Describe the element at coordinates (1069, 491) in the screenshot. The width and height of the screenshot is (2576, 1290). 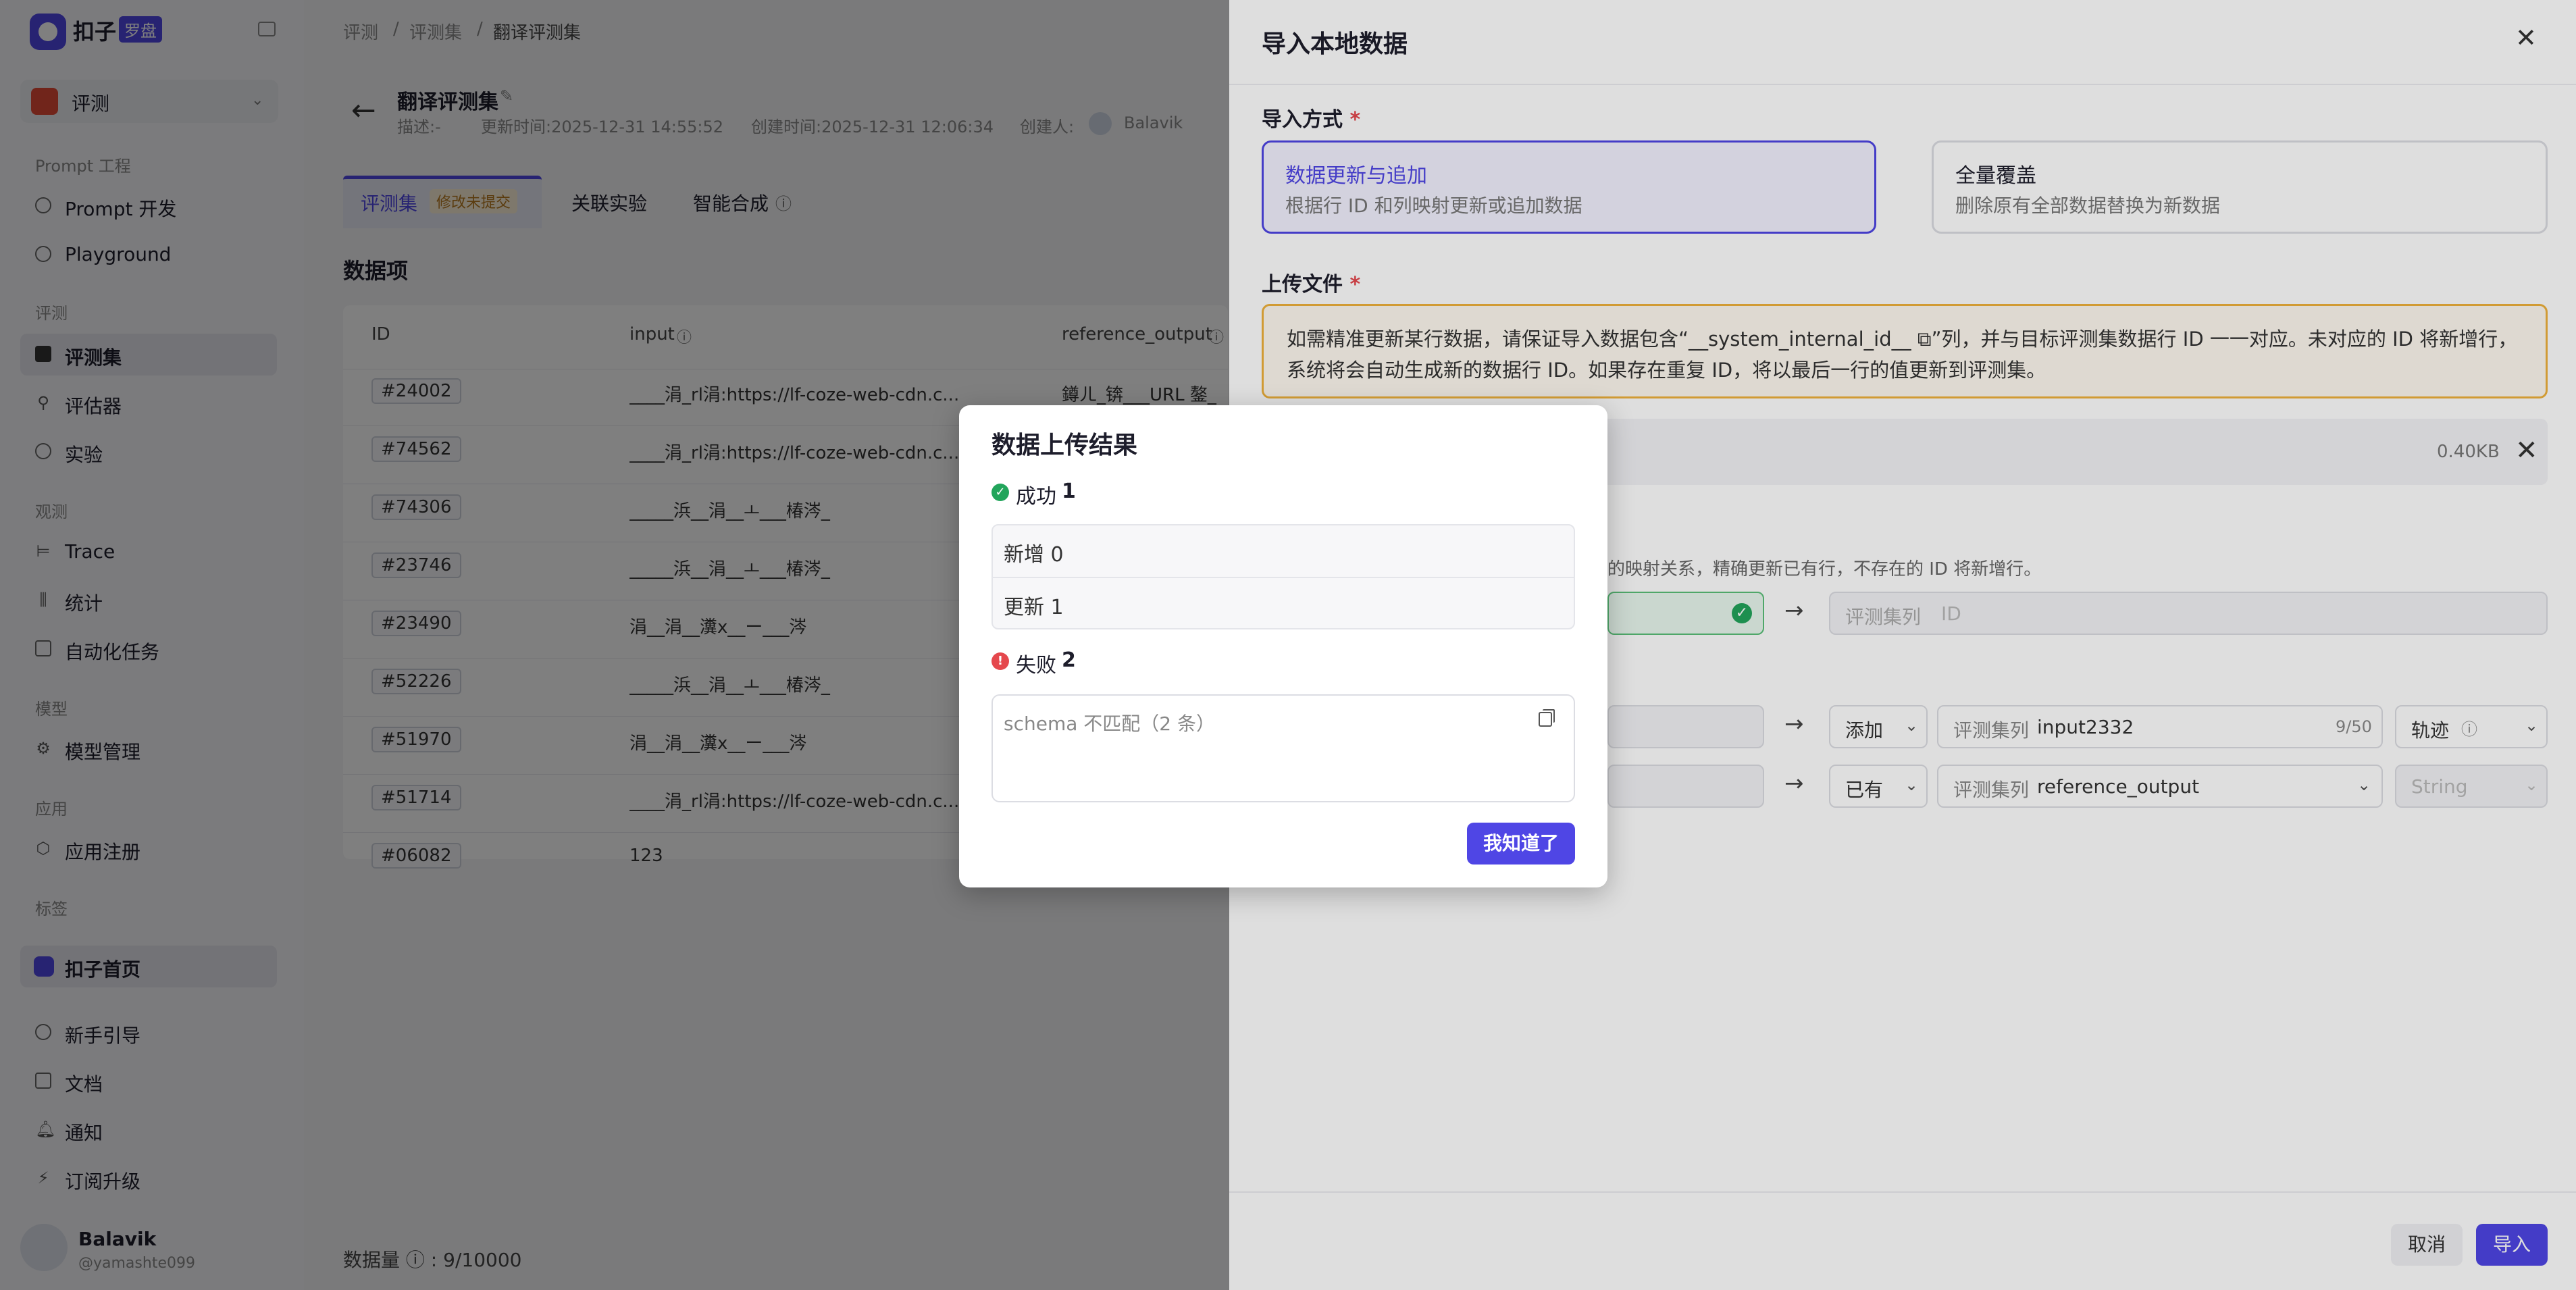
I see `success-count: 1` at that location.